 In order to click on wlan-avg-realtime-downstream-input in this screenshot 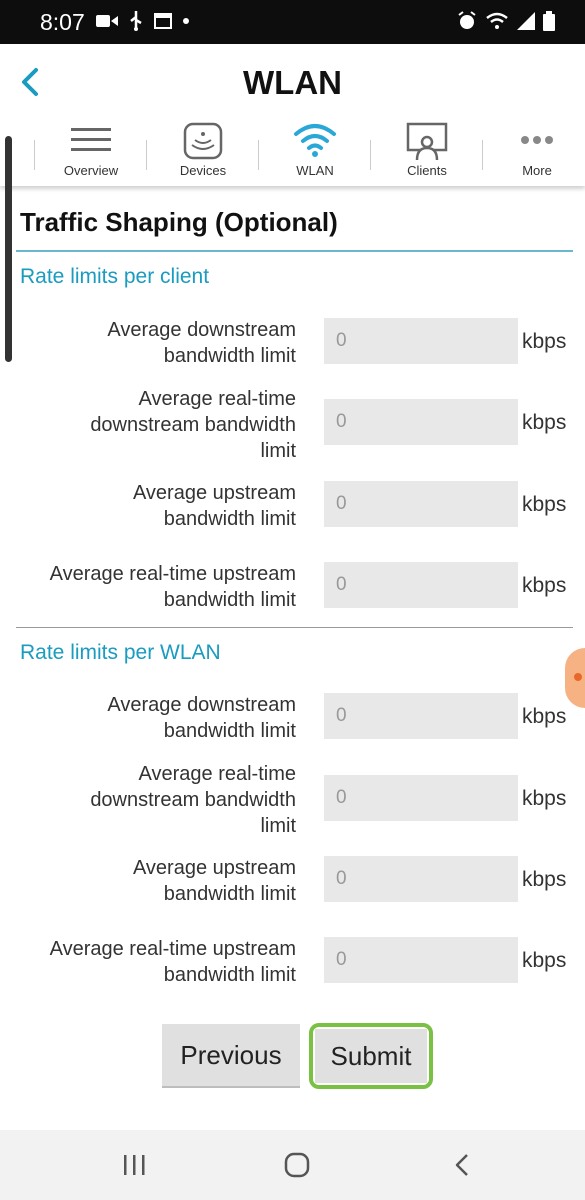, I will do `click(421, 798)`.